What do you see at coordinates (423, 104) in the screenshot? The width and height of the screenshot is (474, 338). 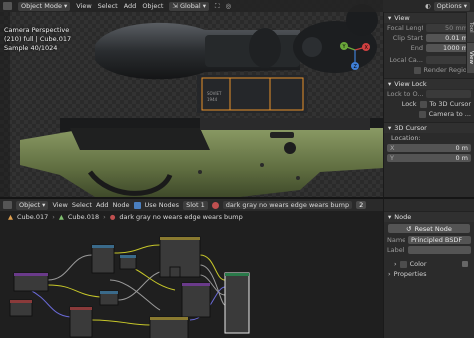 I see `lock-3d-cursor-checkbox` at bounding box center [423, 104].